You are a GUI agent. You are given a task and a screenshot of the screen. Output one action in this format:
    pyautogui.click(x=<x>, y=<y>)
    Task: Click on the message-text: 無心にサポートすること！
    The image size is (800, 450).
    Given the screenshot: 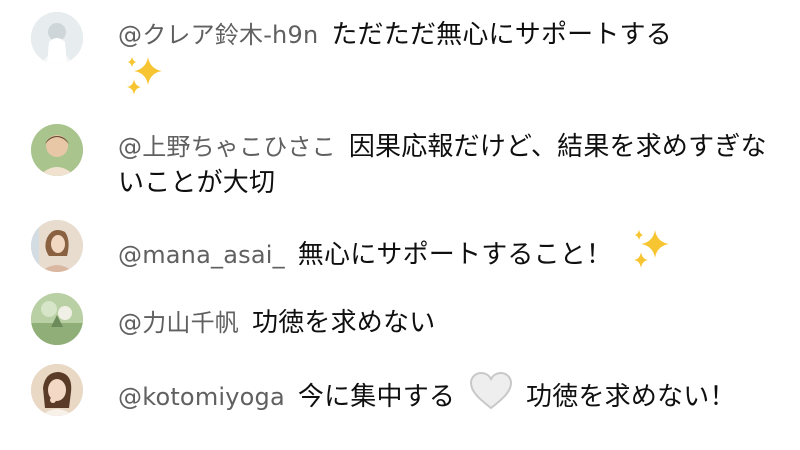 What is the action you would take?
    pyautogui.click(x=455, y=255)
    